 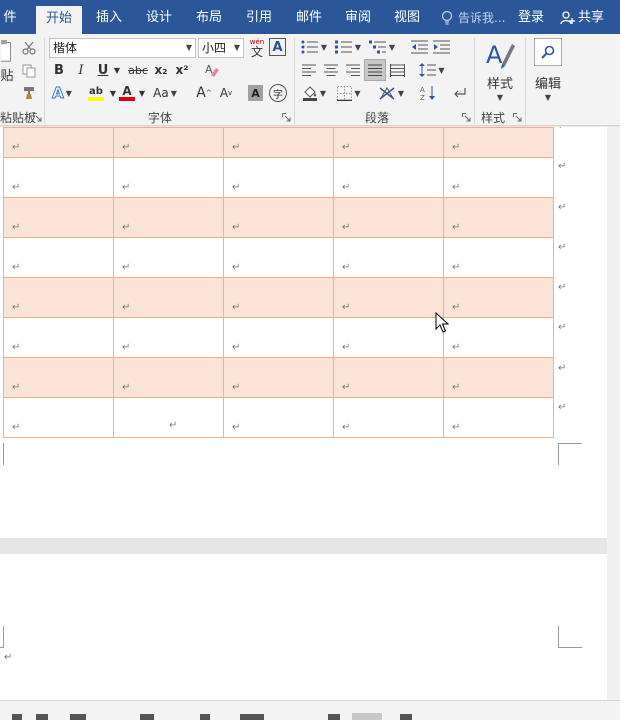 What do you see at coordinates (226, 93) in the screenshot?
I see `shrink-font-button: Av` at bounding box center [226, 93].